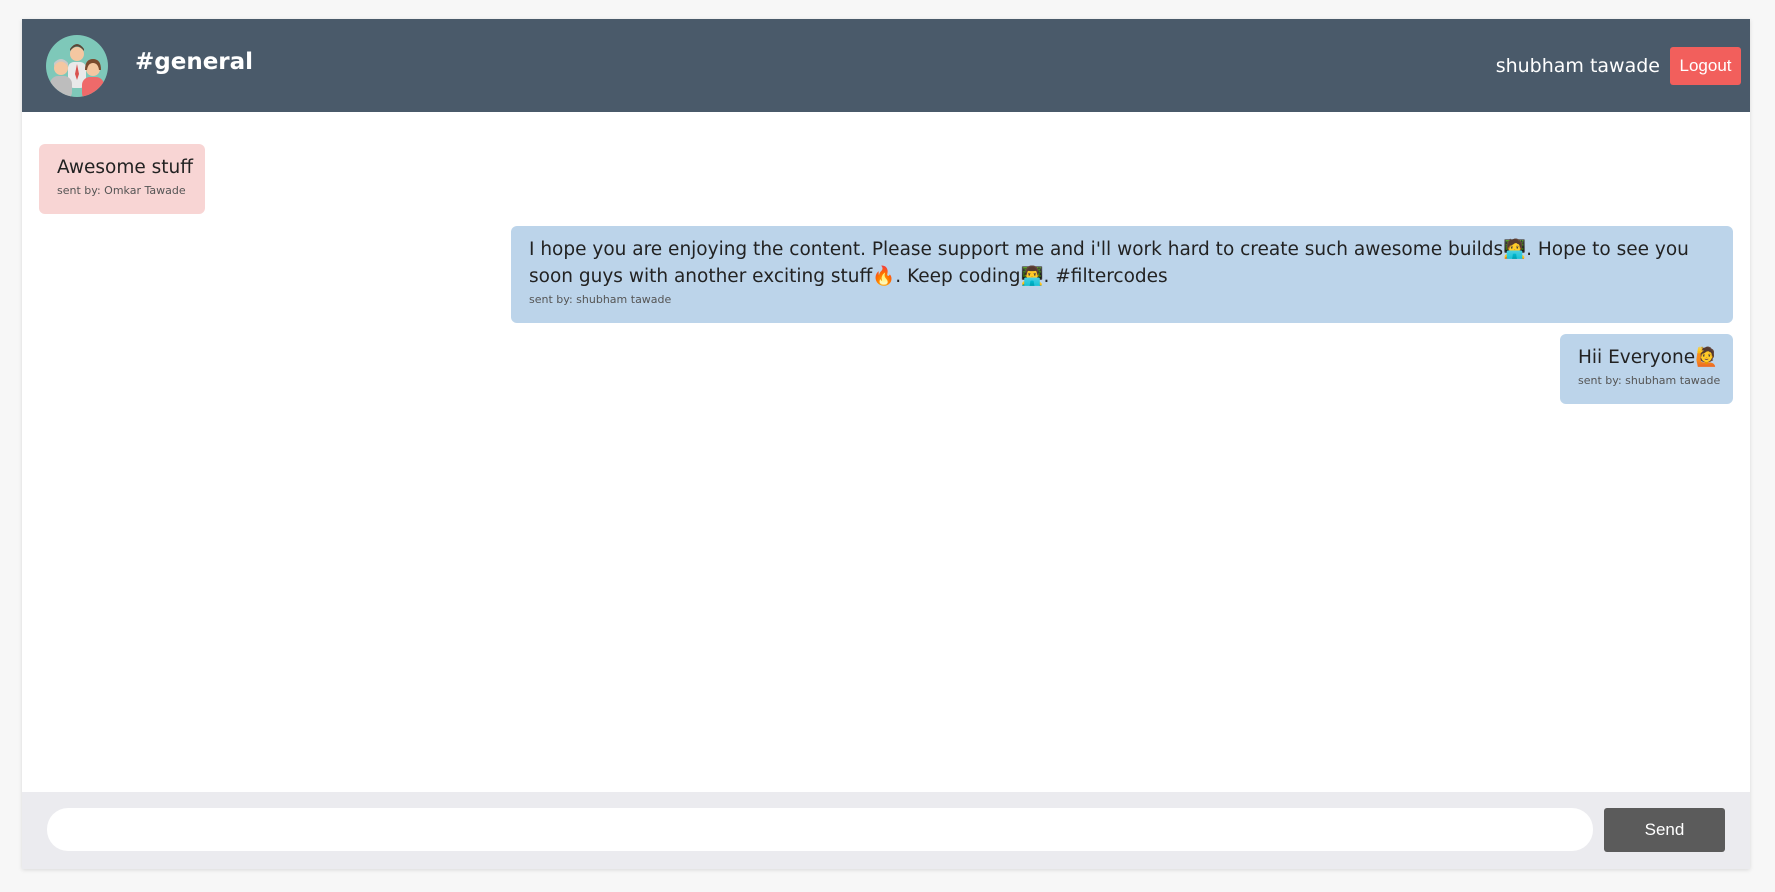  What do you see at coordinates (194, 62) in the screenshot?
I see `channel-title: #general` at bounding box center [194, 62].